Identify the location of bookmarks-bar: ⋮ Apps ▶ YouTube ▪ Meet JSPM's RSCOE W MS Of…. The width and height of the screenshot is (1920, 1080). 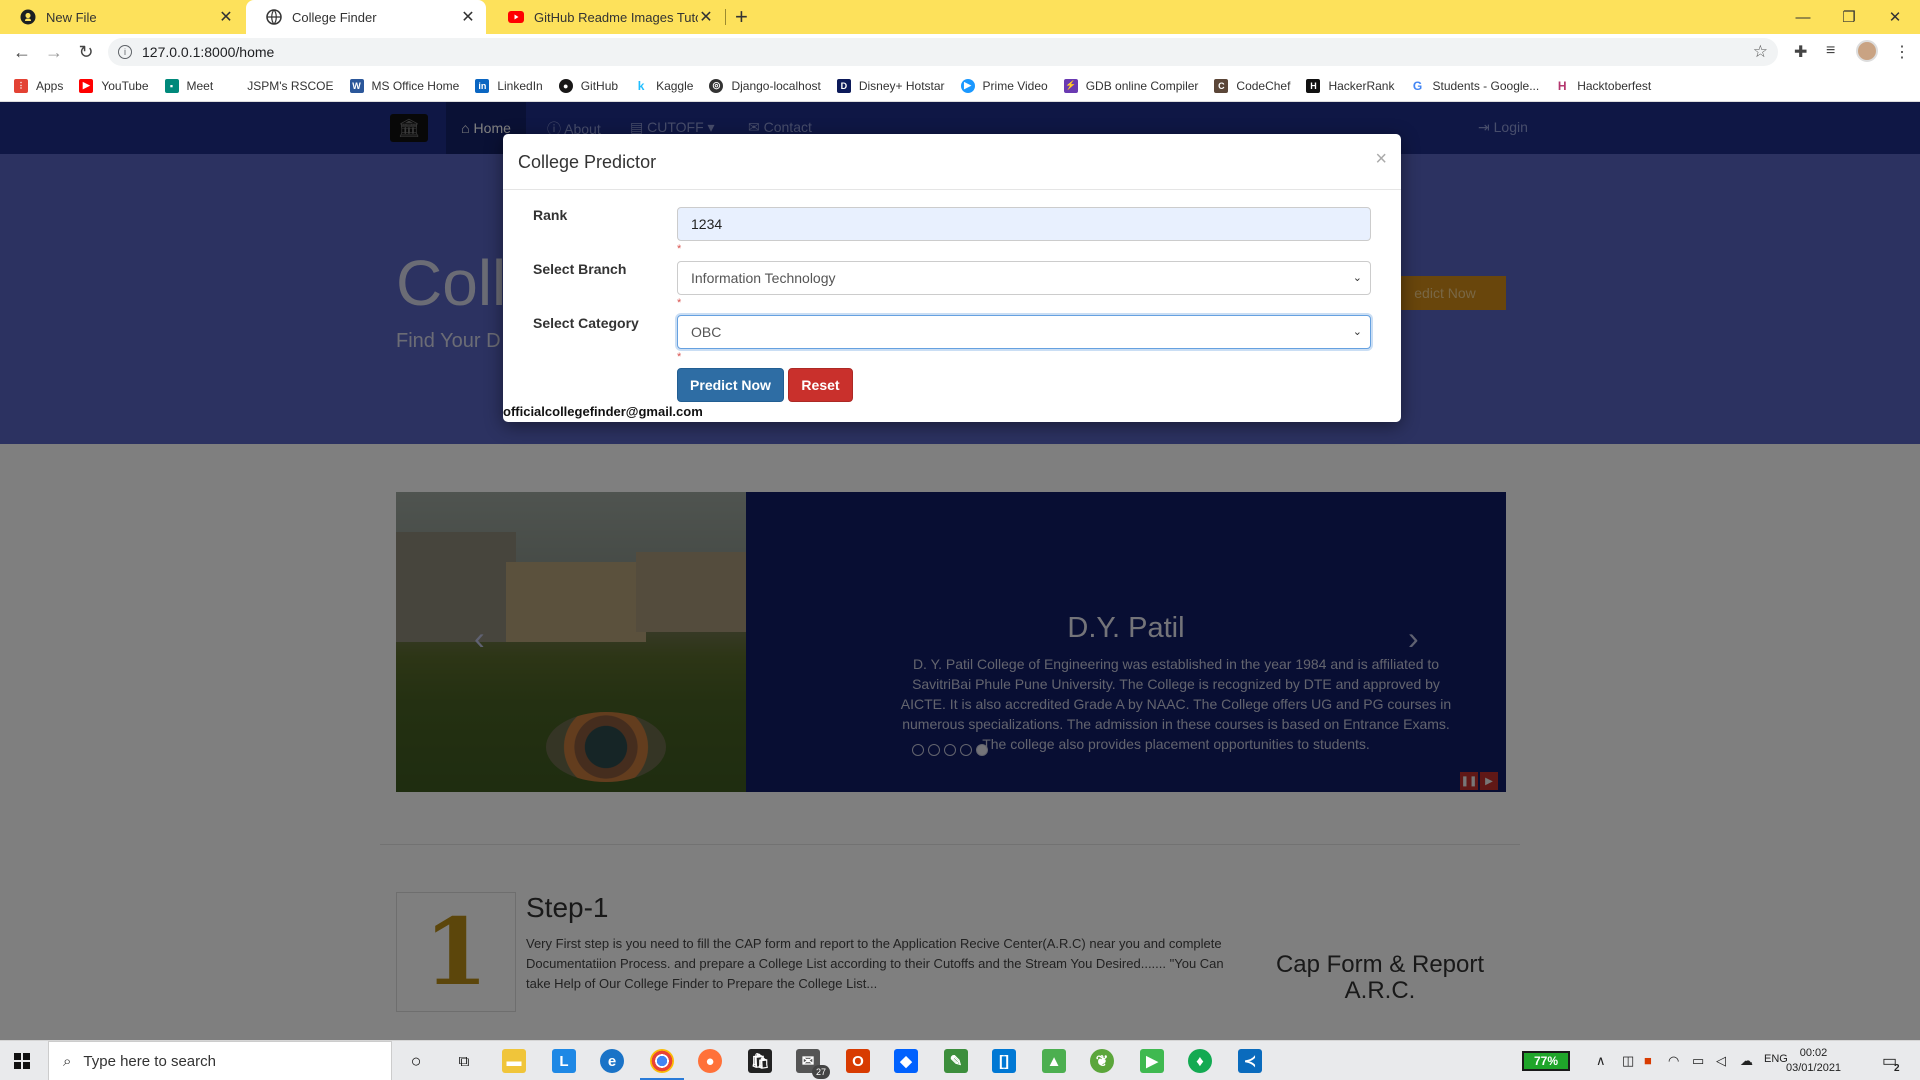
(960, 86).